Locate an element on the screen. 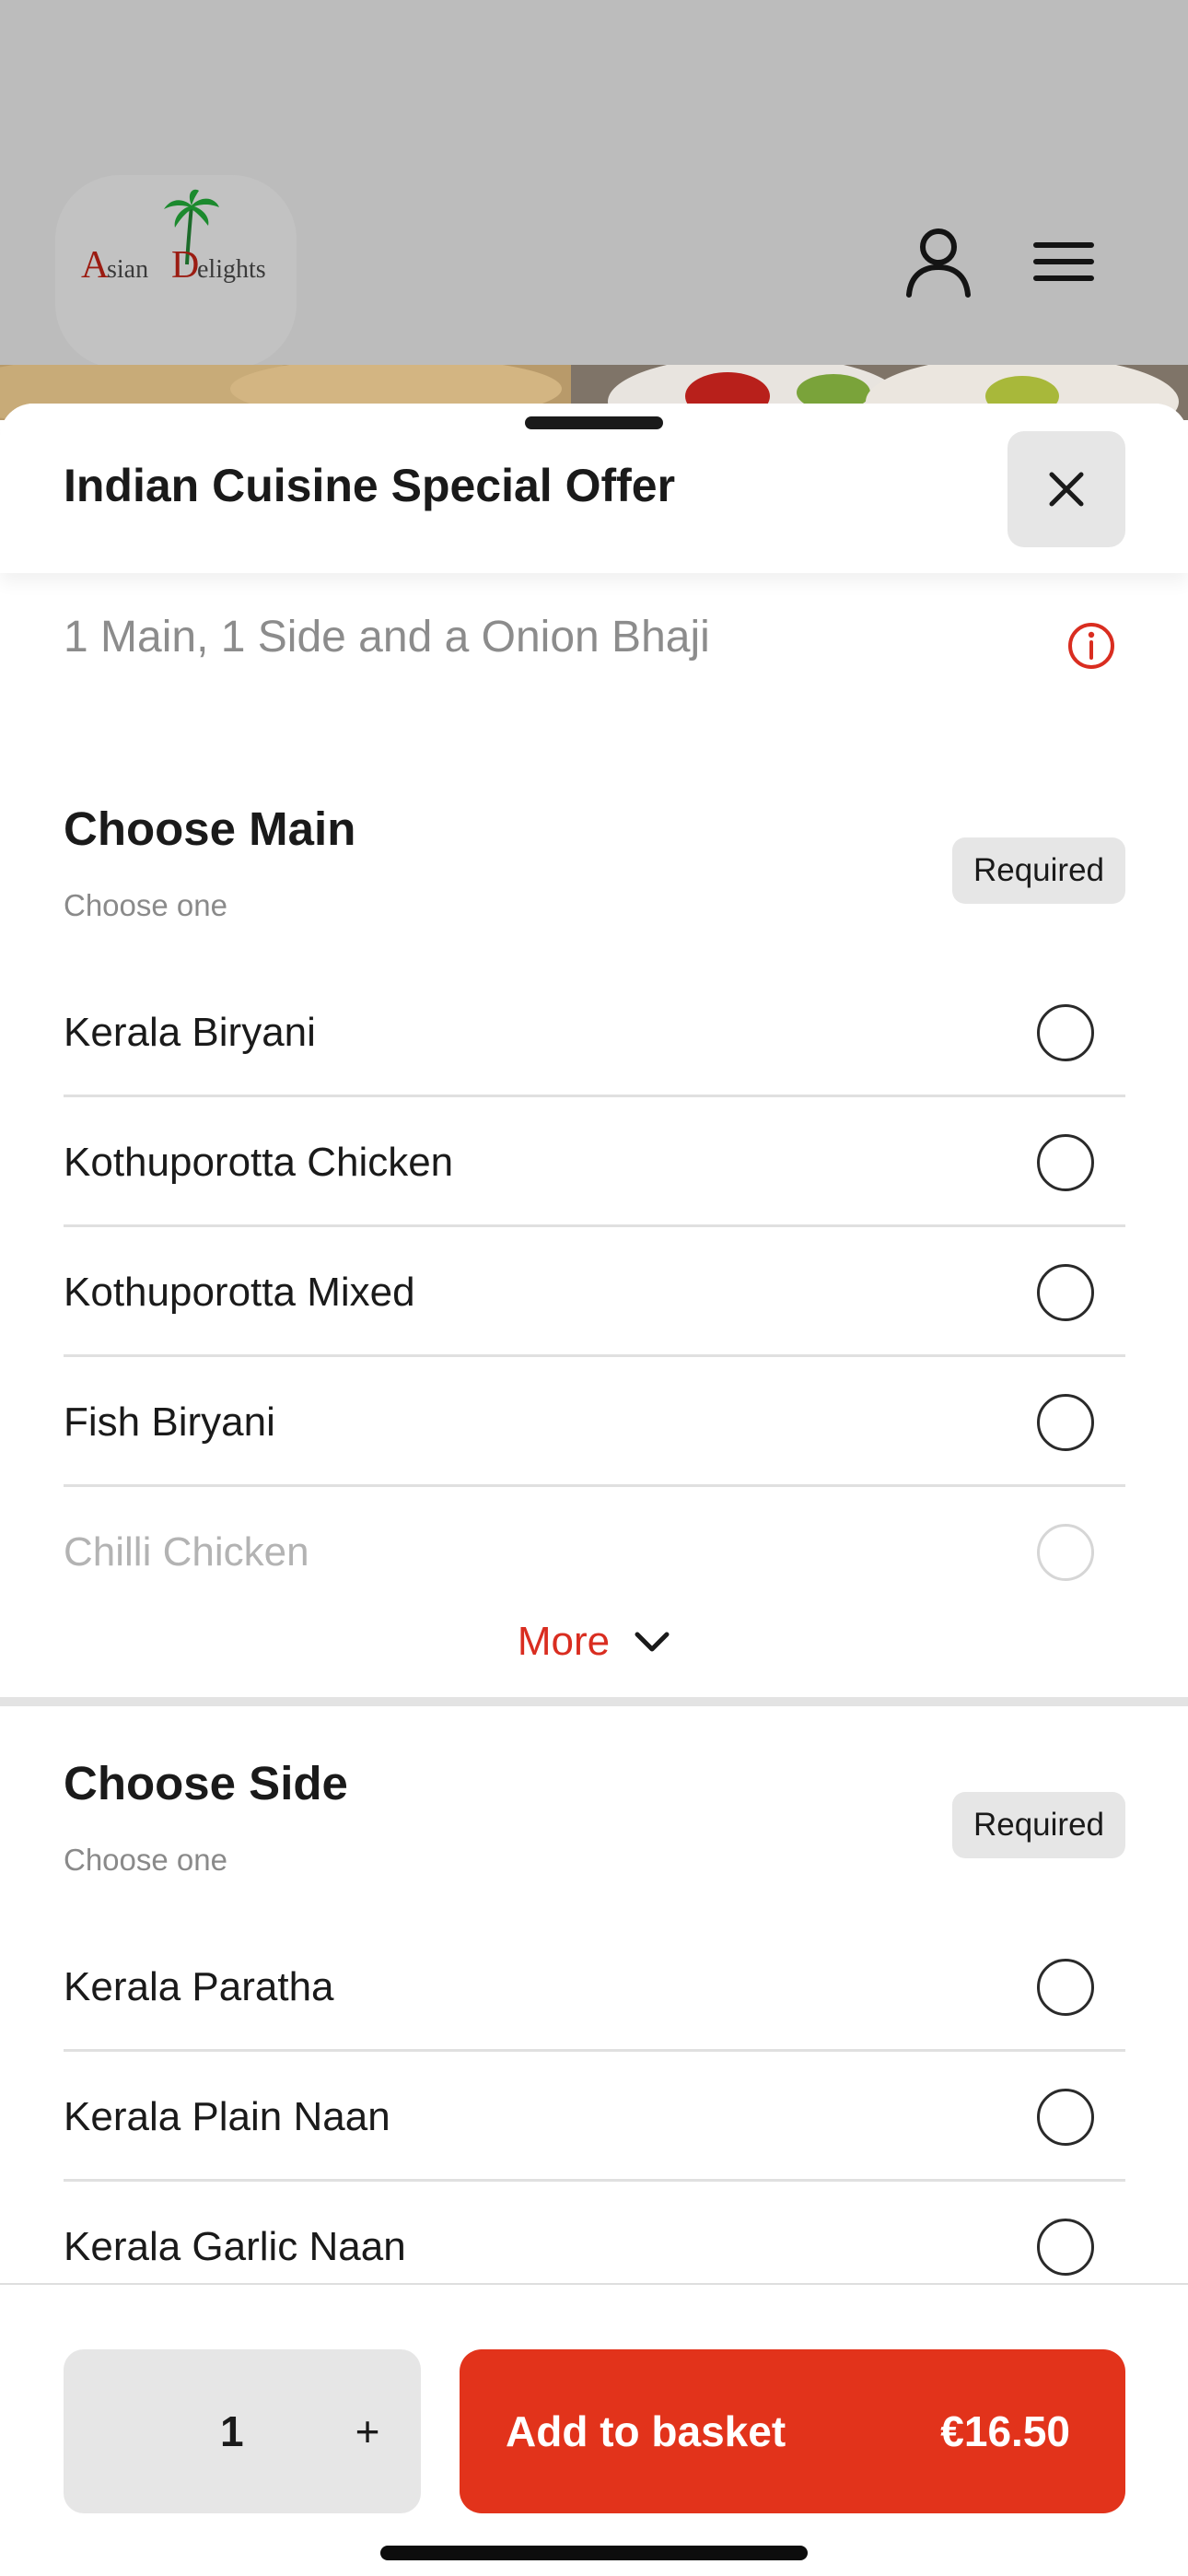  chevron-down-icon is located at coordinates (652, 1642).